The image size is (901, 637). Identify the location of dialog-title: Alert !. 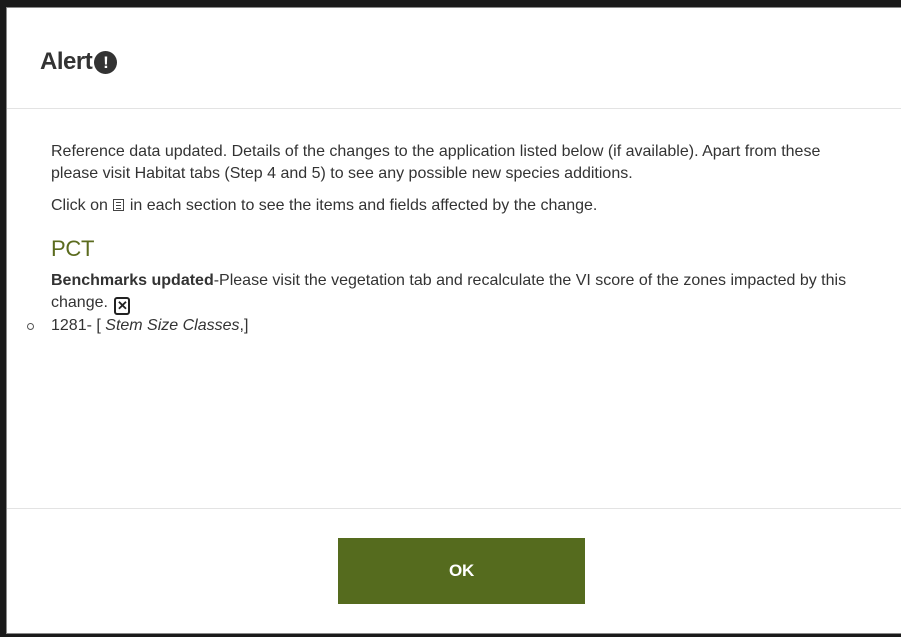
(470, 62).